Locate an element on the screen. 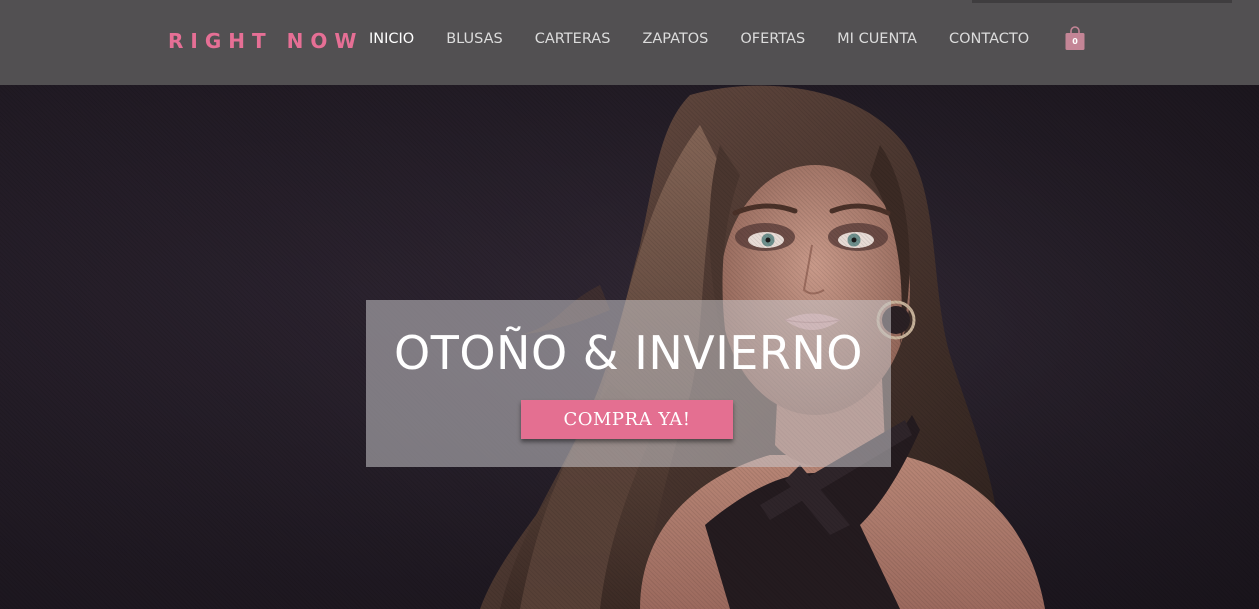  hero-title: OTOÑO & INVIERNO is located at coordinates (628, 353).